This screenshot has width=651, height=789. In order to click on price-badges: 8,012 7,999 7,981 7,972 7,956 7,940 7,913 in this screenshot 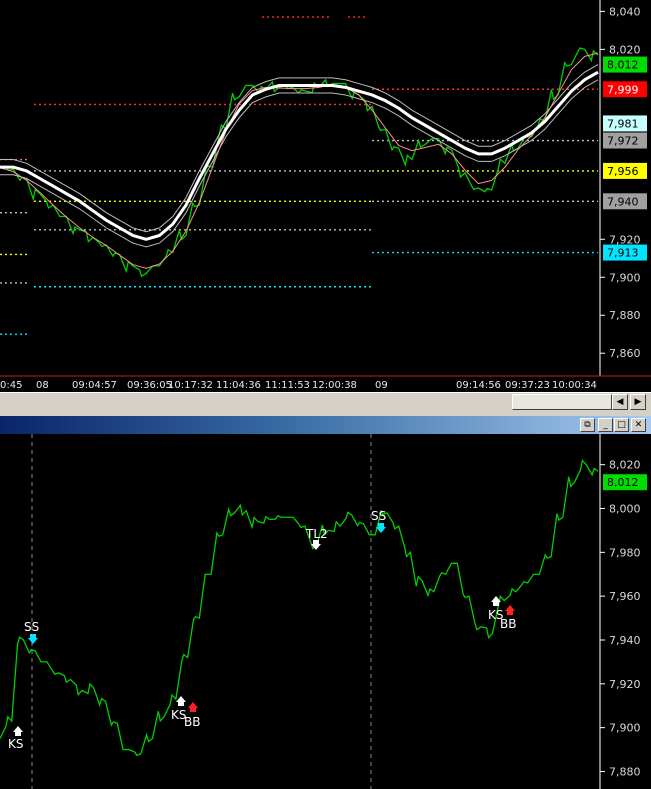, I will do `click(625, 158)`.